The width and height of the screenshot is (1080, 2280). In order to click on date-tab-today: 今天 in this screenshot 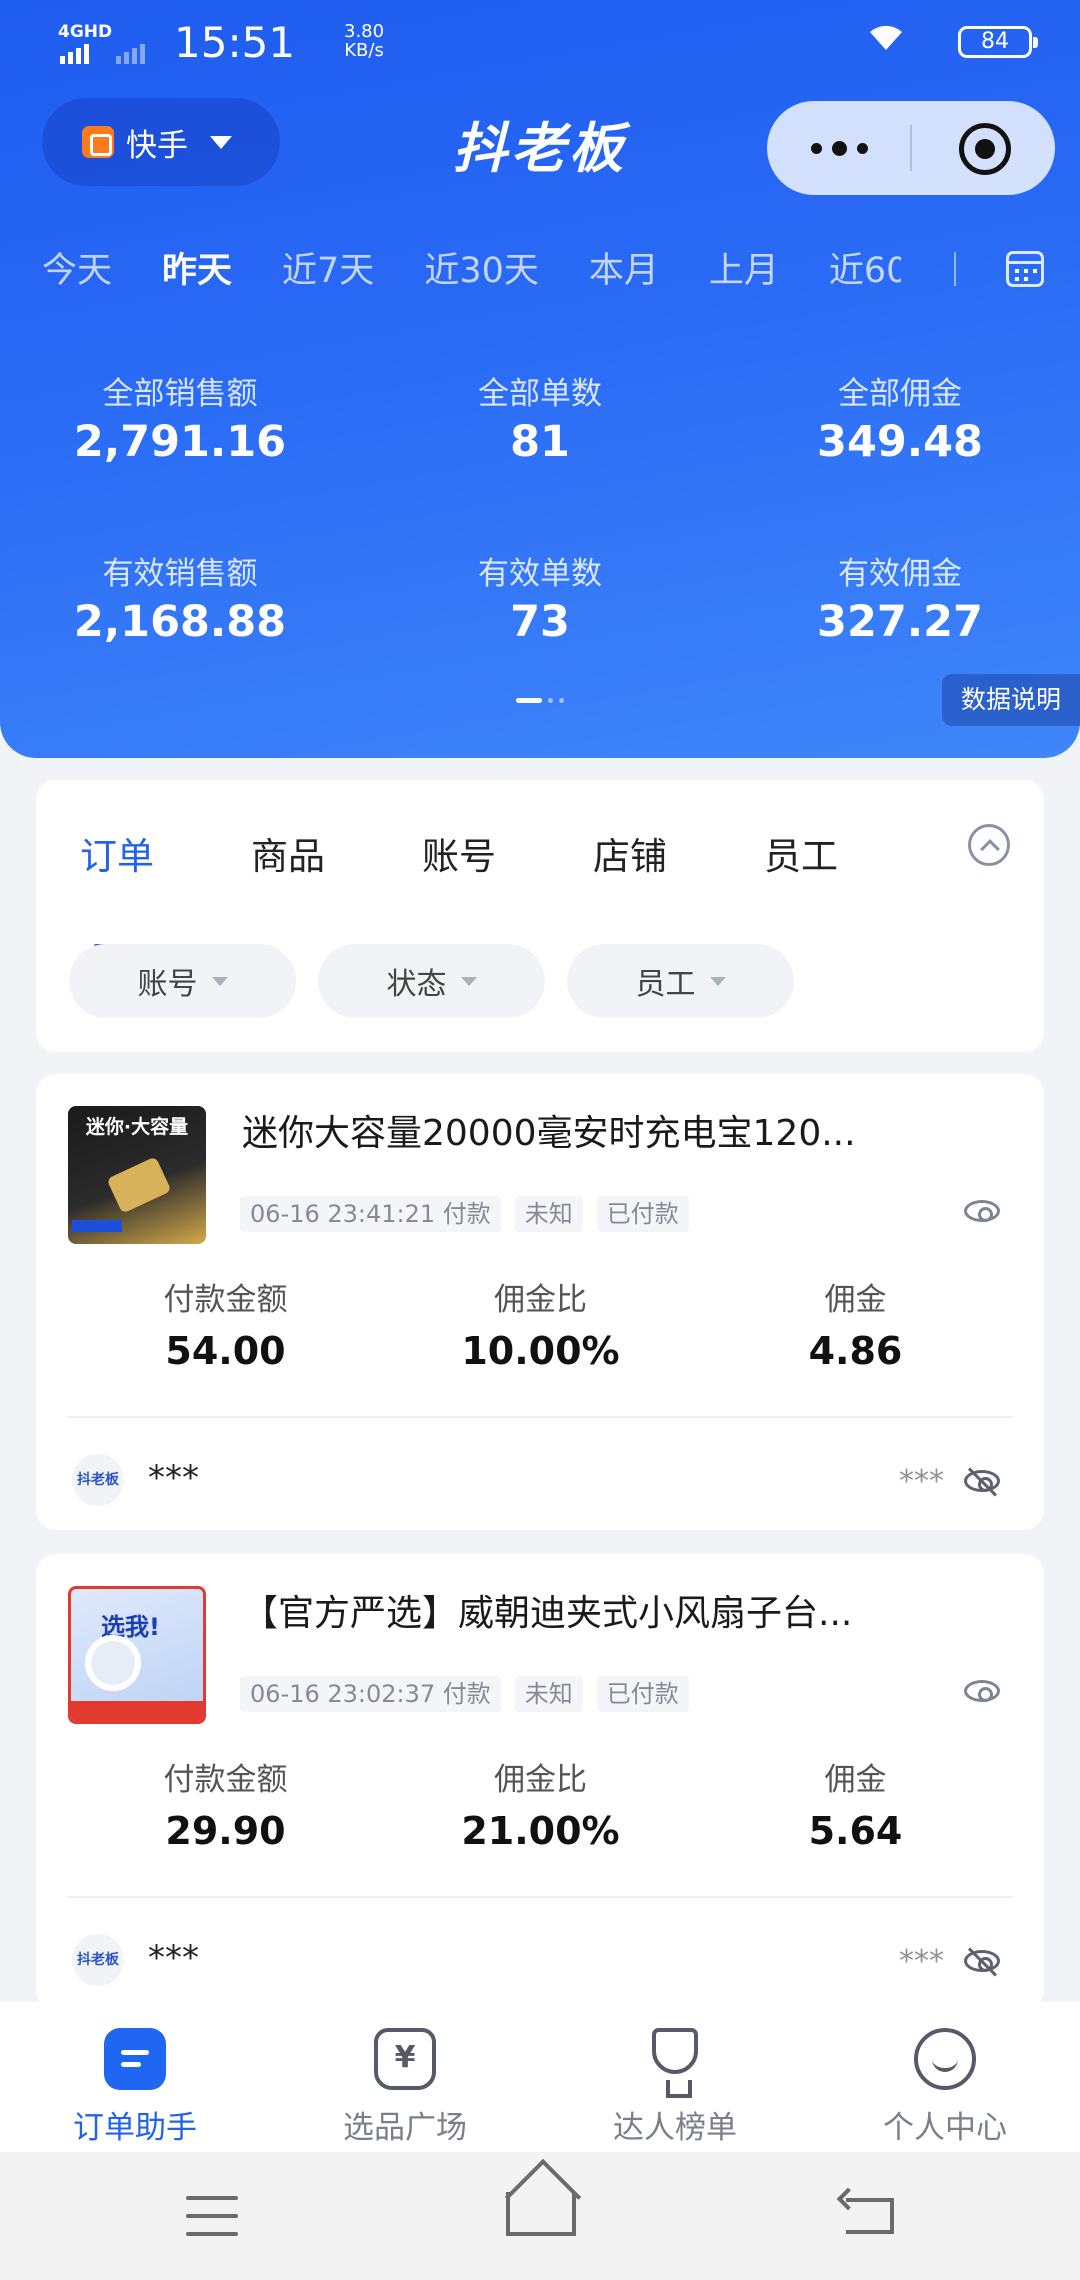, I will do `click(77, 270)`.